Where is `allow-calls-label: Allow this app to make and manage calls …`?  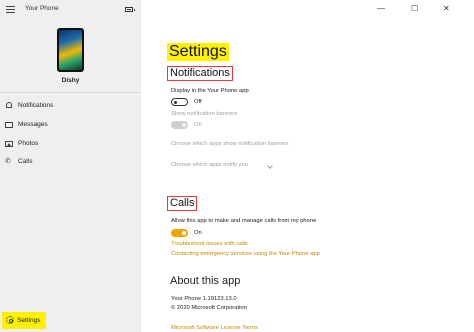
allow-calls-label: Allow this app to make and manage calls … is located at coordinates (244, 221).